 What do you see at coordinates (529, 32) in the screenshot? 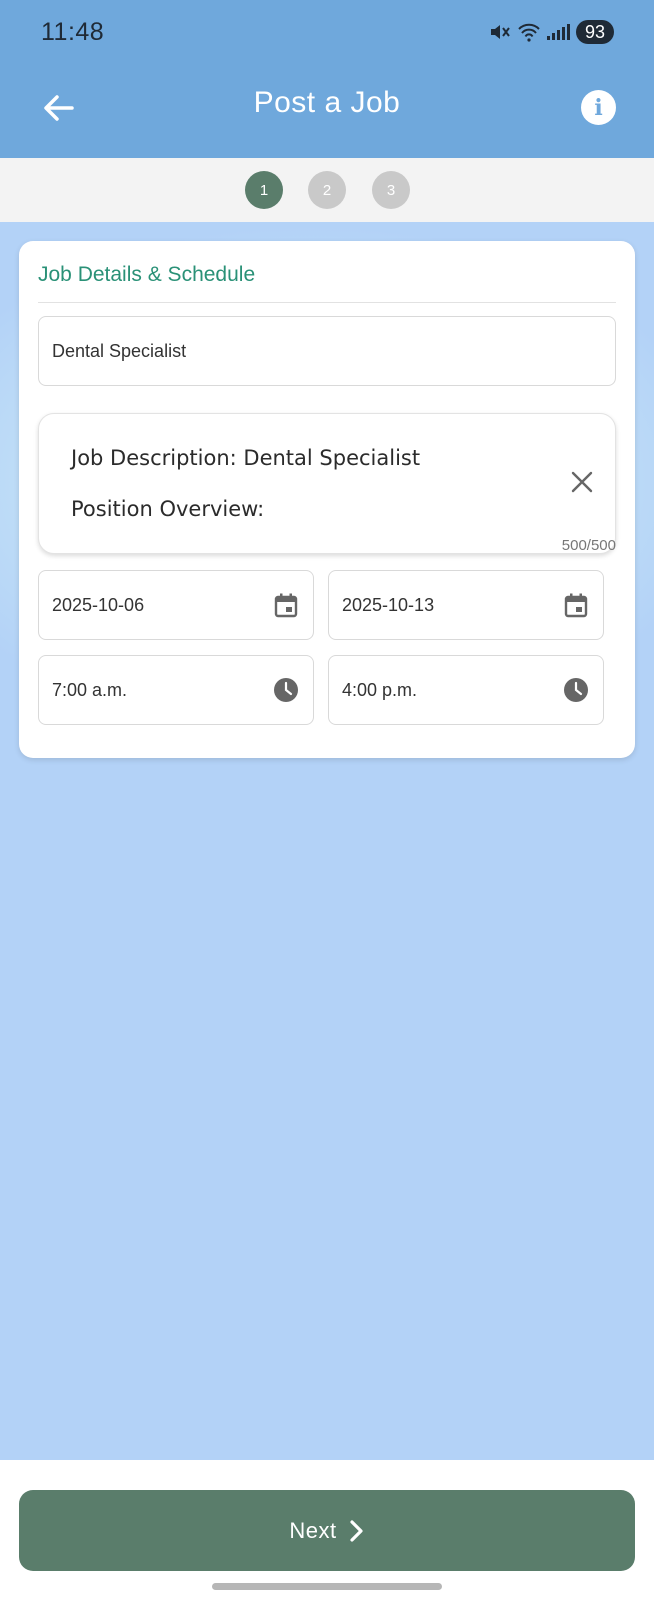
I see `wifi-icon` at bounding box center [529, 32].